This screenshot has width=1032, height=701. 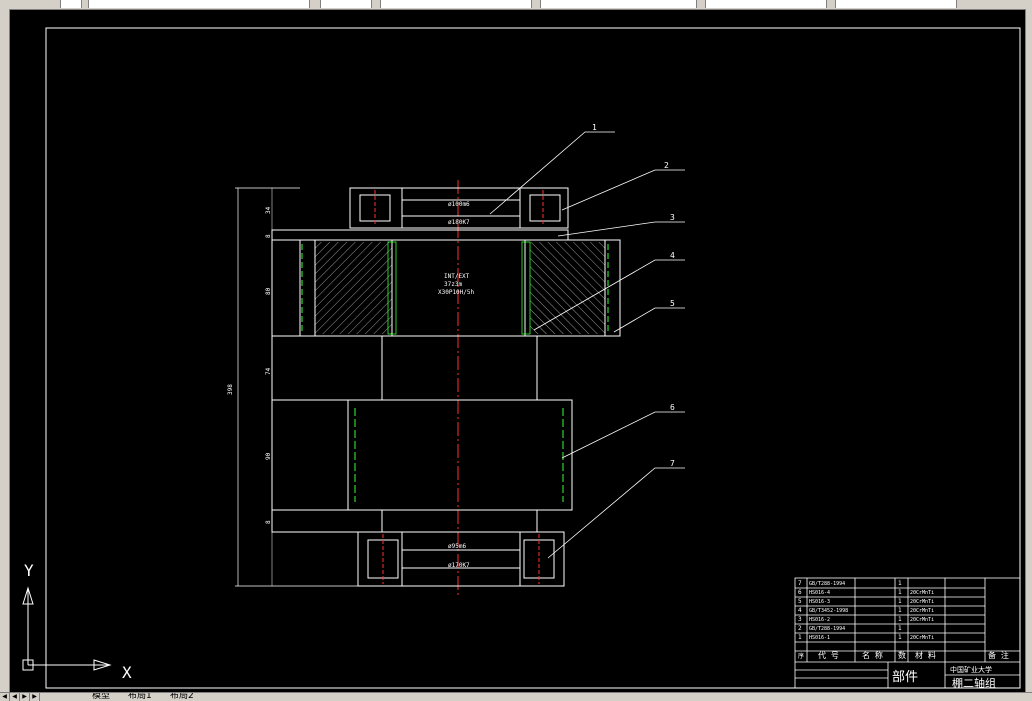 What do you see at coordinates (199, 4) in the screenshot?
I see `layer-dropdown` at bounding box center [199, 4].